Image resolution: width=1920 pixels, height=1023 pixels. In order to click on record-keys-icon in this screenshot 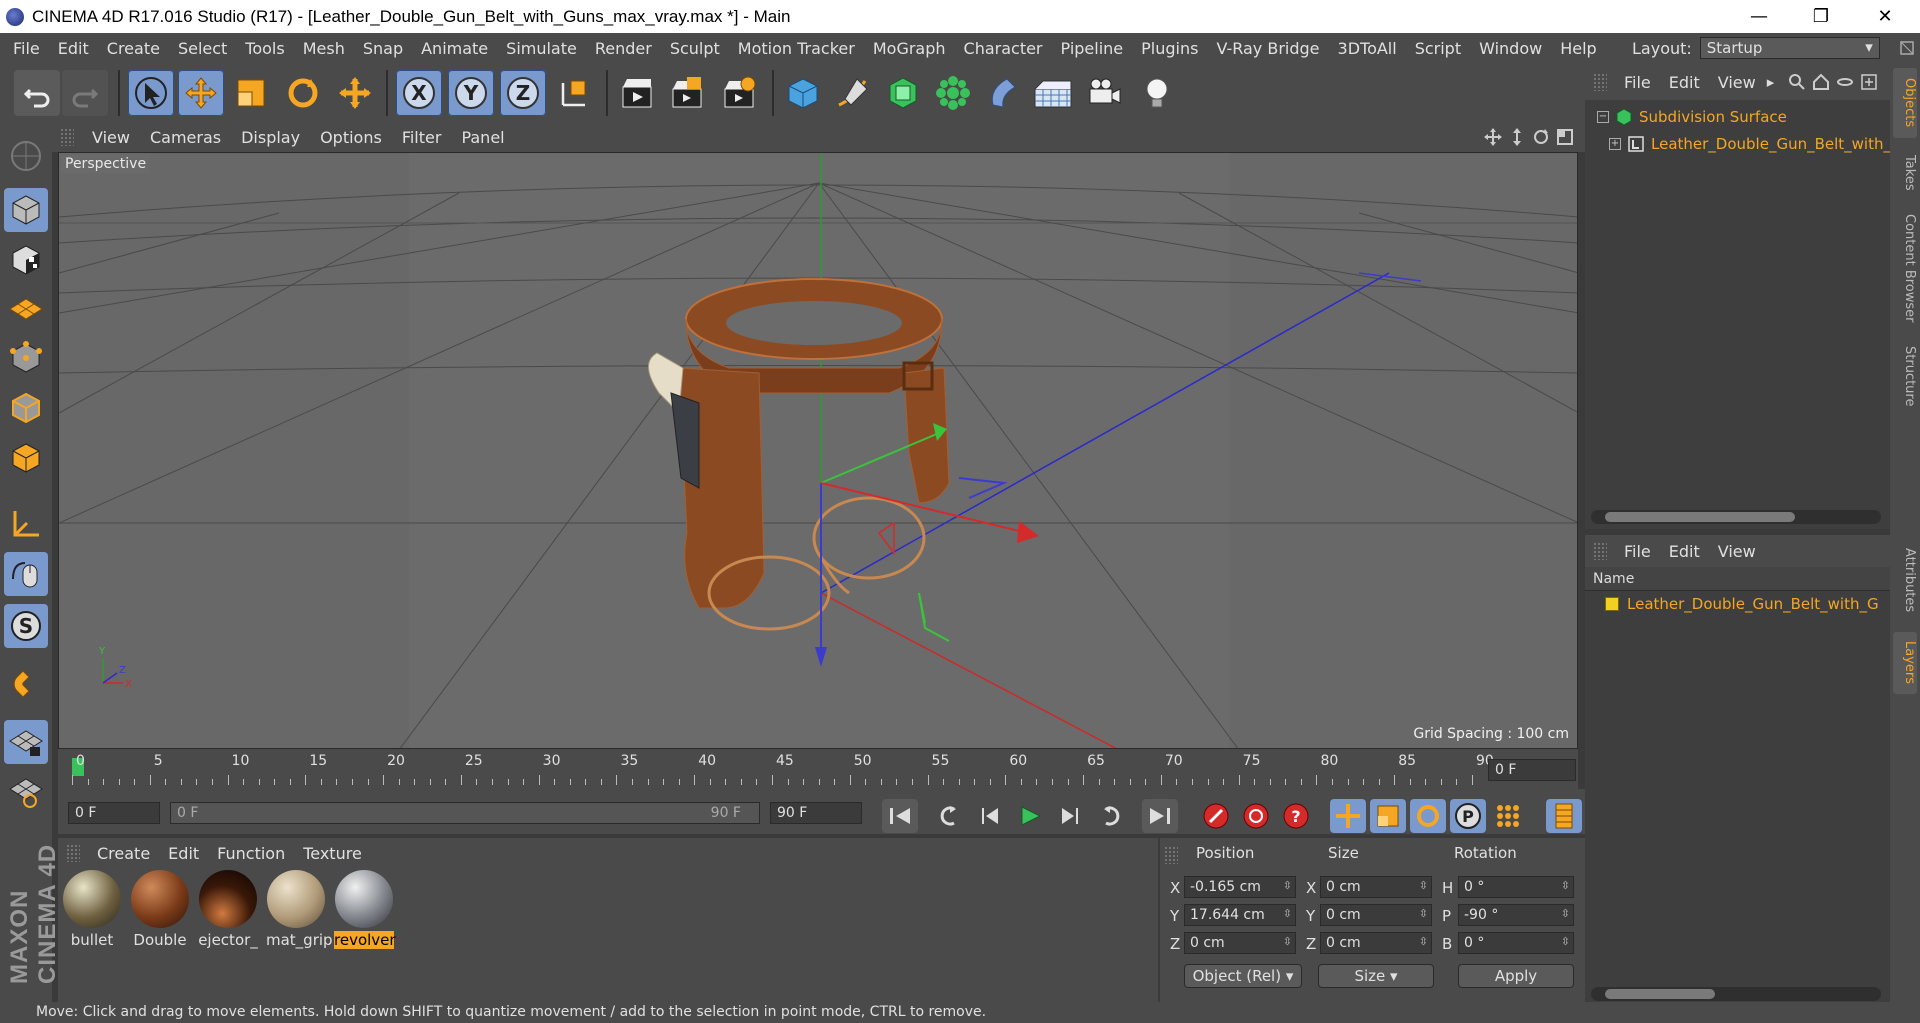, I will do `click(1216, 816)`.